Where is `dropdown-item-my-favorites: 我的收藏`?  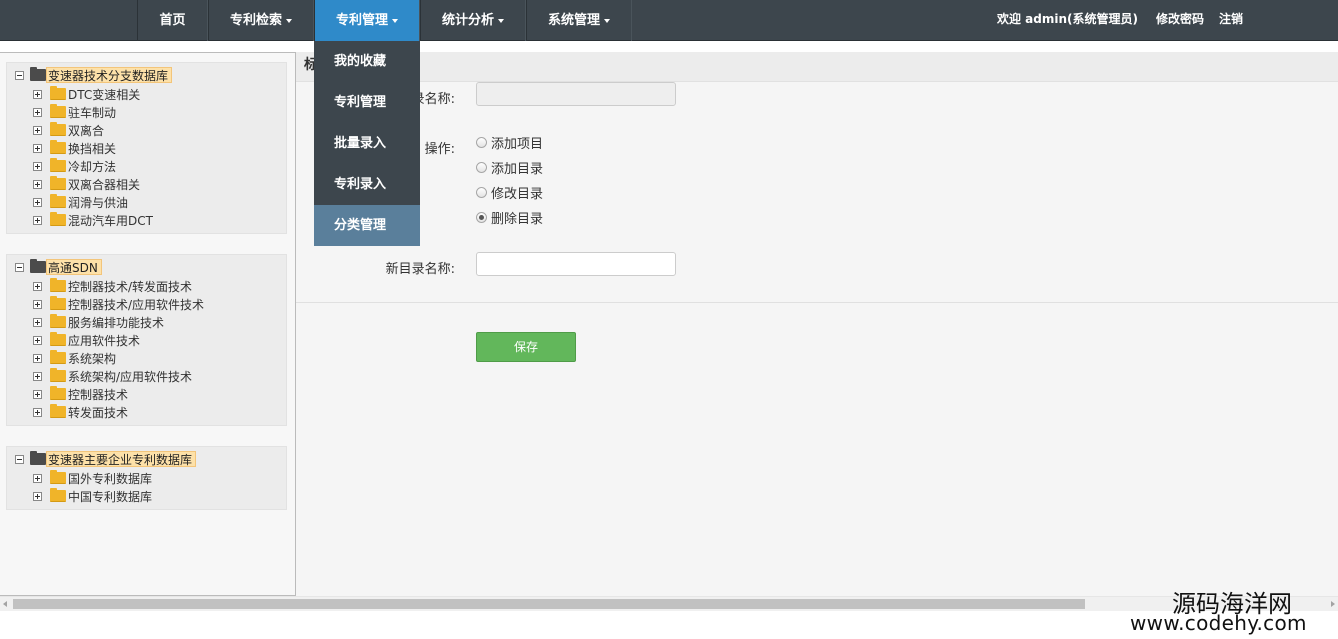
dropdown-item-my-favorites: 我的收藏 is located at coordinates (367, 61).